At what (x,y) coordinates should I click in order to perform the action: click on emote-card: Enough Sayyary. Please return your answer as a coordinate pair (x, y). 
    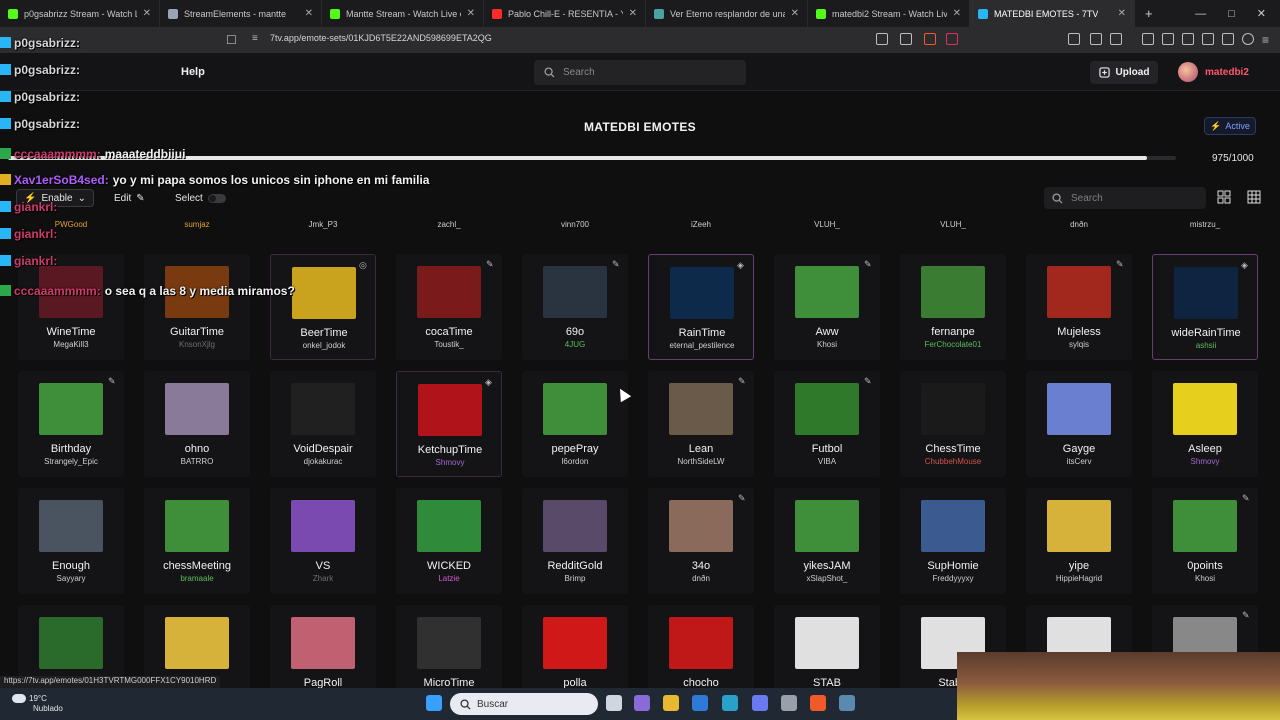
    Looking at the image, I should click on (71, 541).